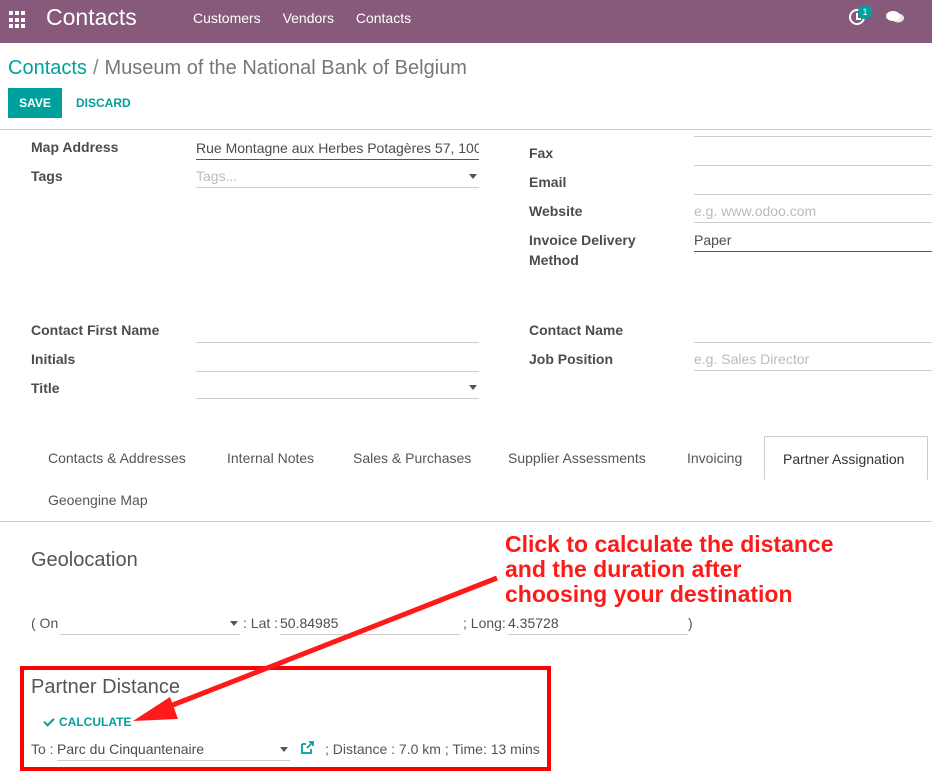 This screenshot has height=775, width=932. What do you see at coordinates (582, 240) in the screenshot?
I see `invoice-delivery-label-1: Invoice Delivery` at bounding box center [582, 240].